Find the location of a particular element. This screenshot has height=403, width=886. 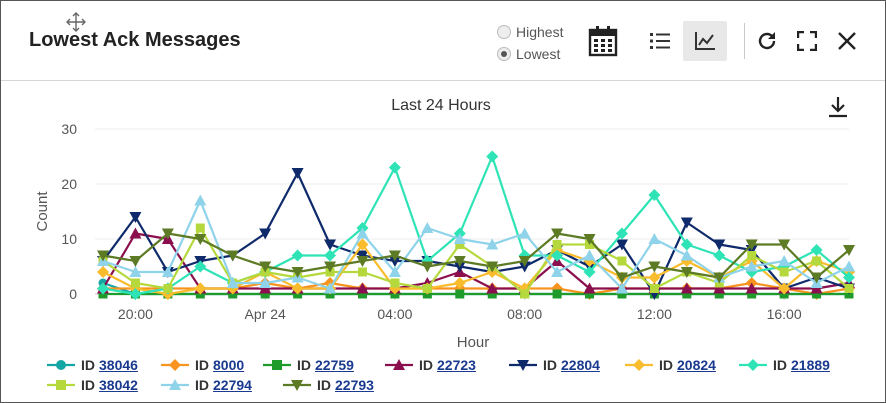

legend-id-link: 20824 is located at coordinates (696, 365).